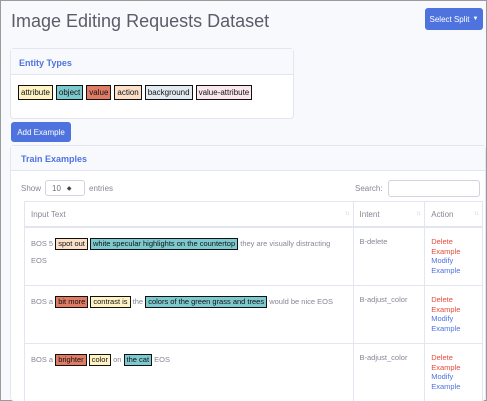 This screenshot has width=487, height=401. What do you see at coordinates (189, 214) in the screenshot?
I see `column-header-input-text: Input Text ↑↓` at bounding box center [189, 214].